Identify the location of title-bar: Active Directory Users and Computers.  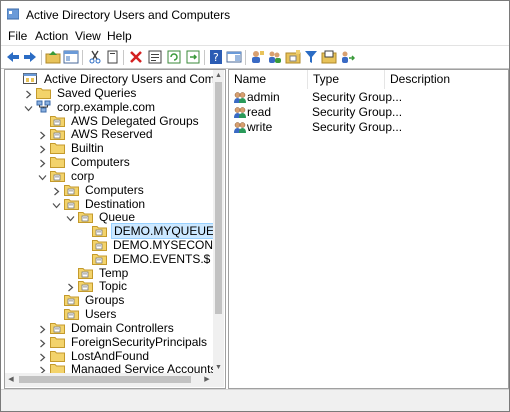
(255, 14).